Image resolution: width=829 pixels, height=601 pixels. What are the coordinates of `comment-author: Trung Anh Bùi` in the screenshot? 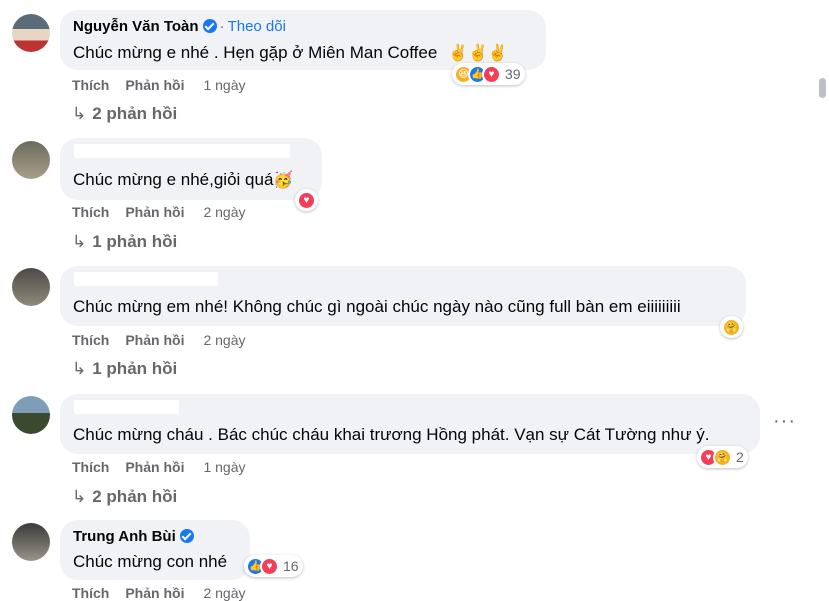 It's located at (133, 536).